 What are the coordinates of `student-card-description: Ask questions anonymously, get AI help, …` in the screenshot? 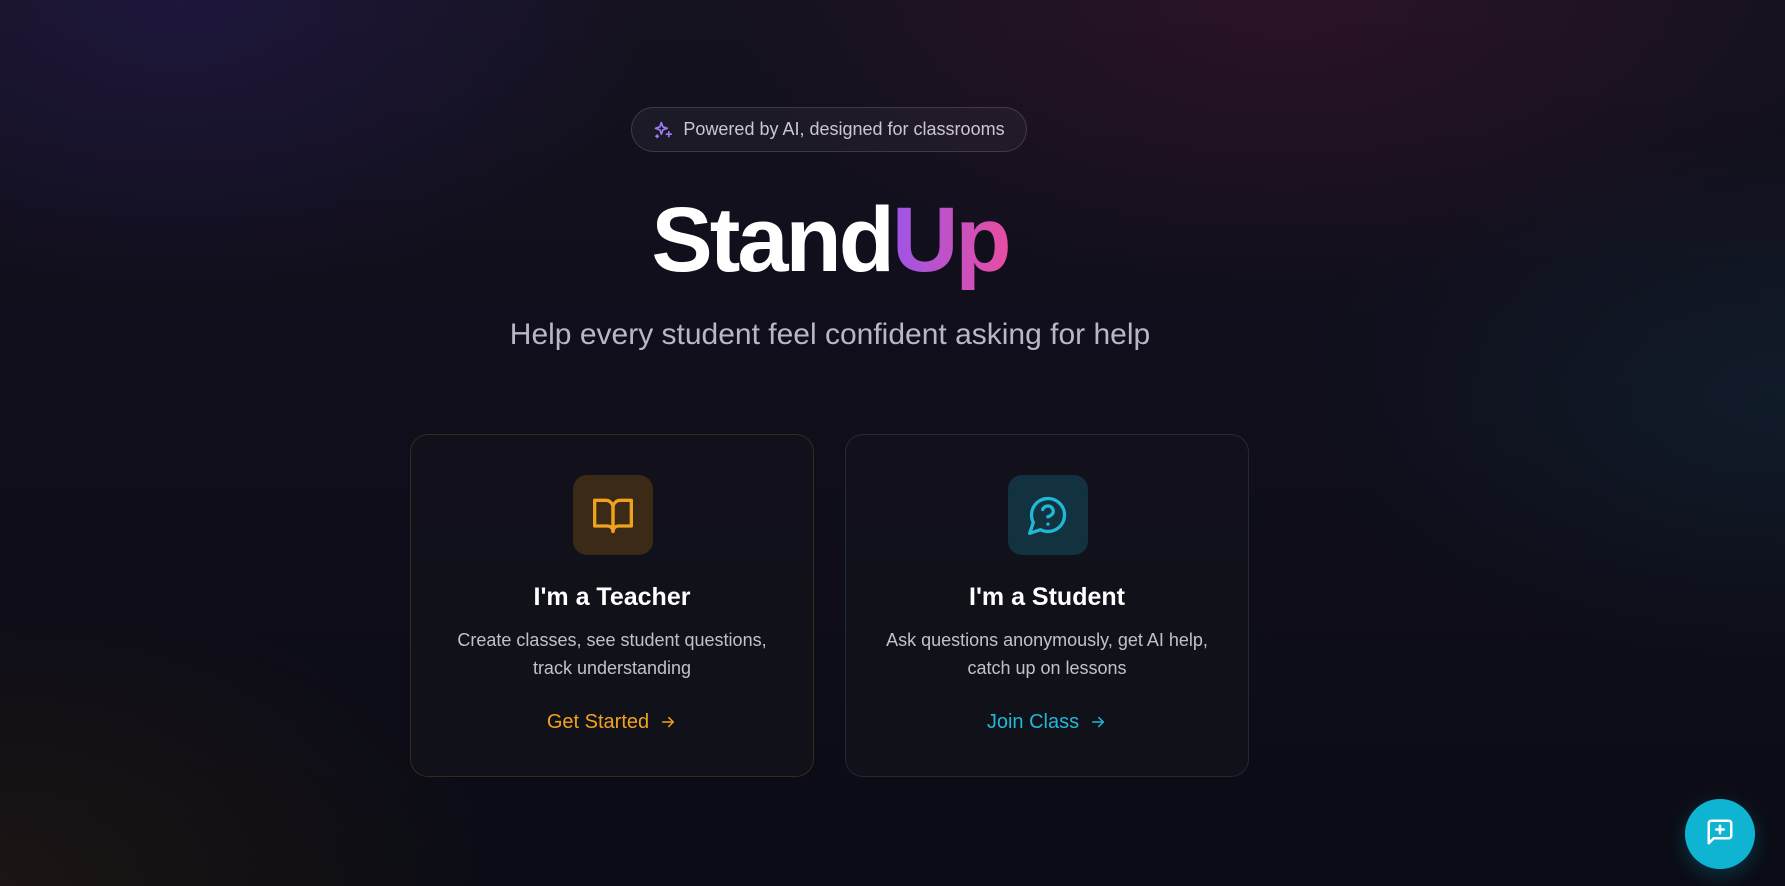 It's located at (1047, 654).